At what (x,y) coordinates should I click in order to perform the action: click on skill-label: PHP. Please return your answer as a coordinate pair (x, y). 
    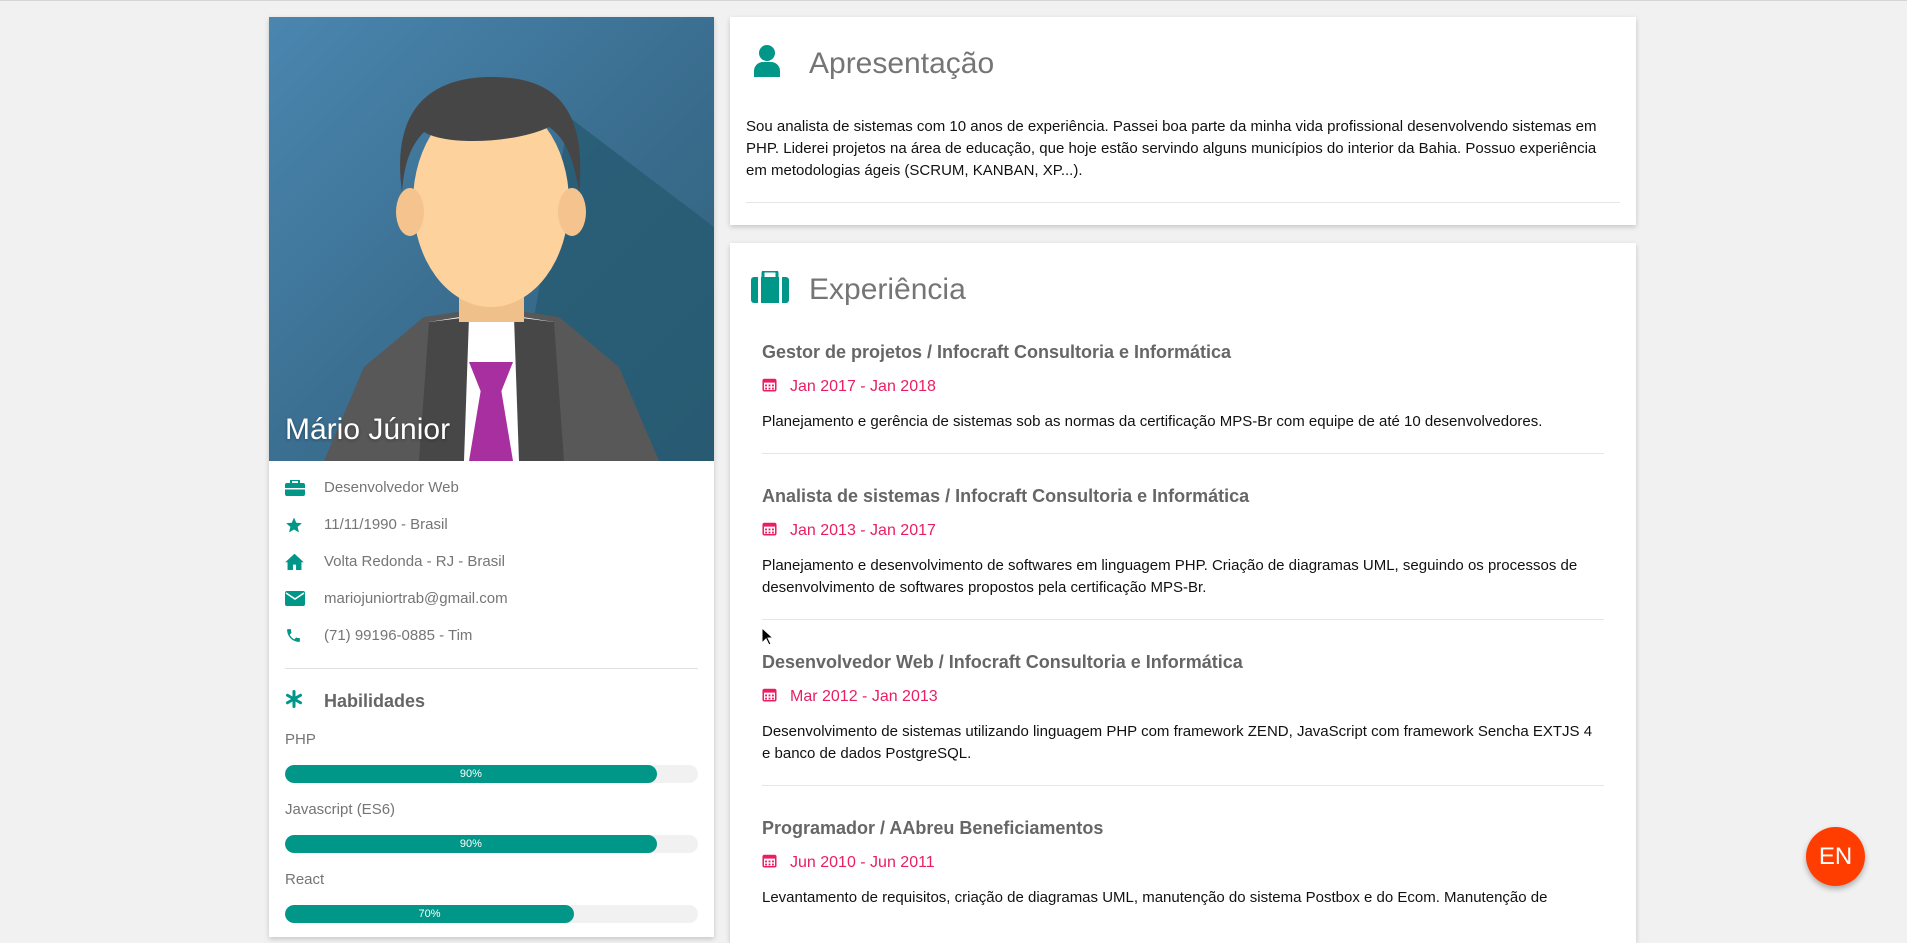
    Looking at the image, I should click on (300, 739).